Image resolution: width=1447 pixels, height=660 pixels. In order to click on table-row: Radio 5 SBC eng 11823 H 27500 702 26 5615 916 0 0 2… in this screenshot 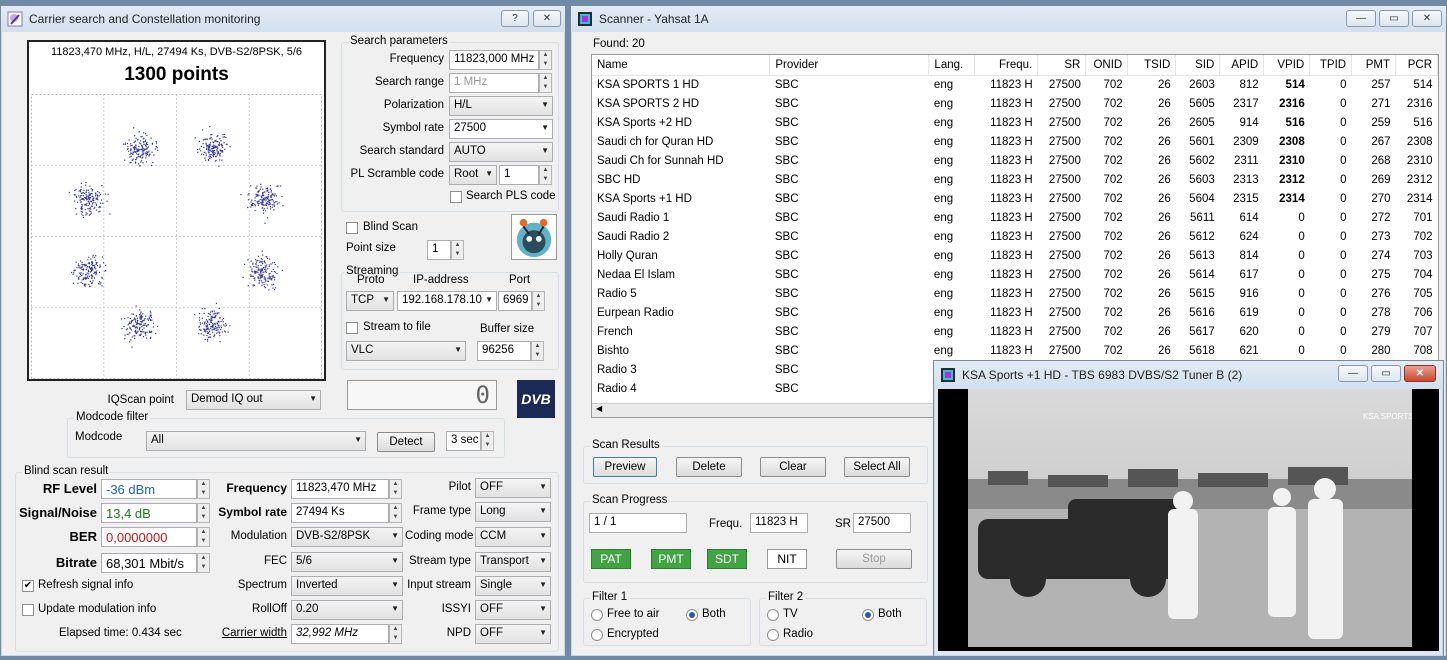, I will do `click(1015, 293)`.